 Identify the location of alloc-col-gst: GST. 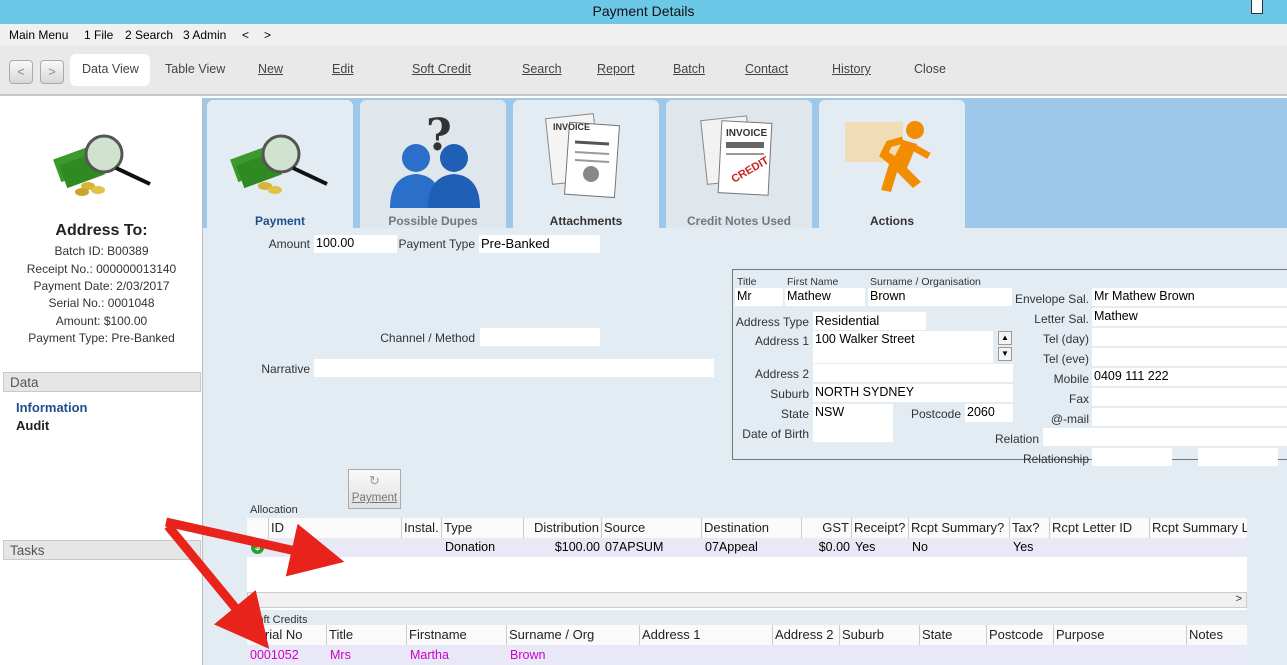
(827, 528).